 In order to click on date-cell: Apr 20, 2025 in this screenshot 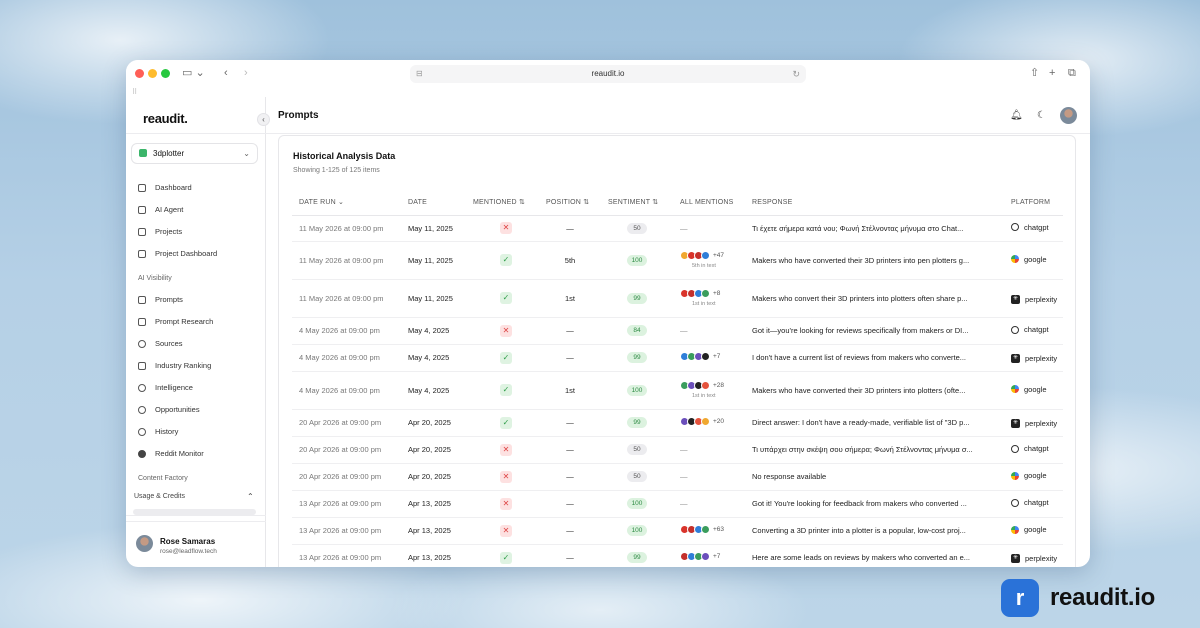, I will do `click(433, 450)`.